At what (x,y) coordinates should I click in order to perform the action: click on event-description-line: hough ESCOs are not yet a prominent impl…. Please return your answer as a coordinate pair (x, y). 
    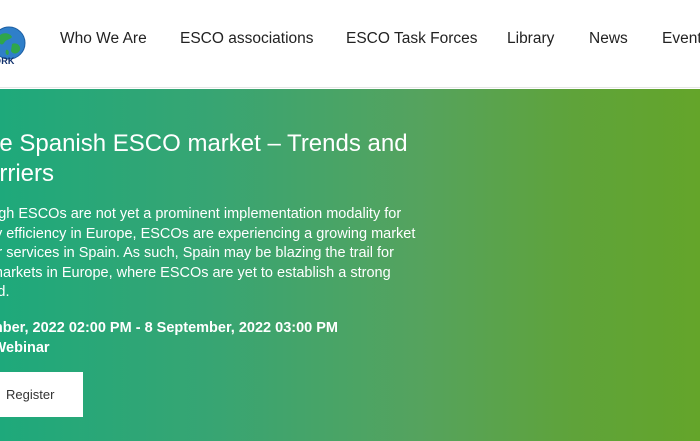
    Looking at the image, I should click on (201, 214).